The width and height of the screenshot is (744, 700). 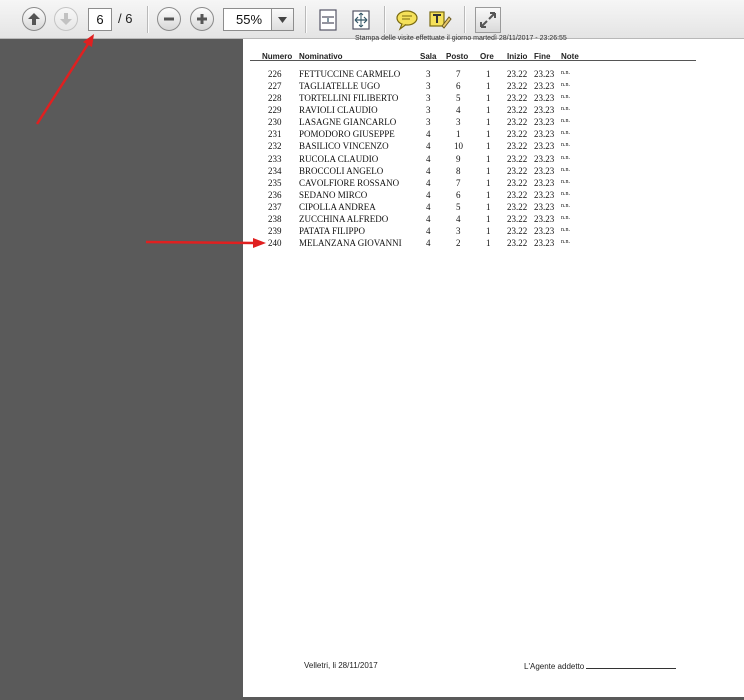 What do you see at coordinates (275, 207) in the screenshot?
I see `cell-numero: 237` at bounding box center [275, 207].